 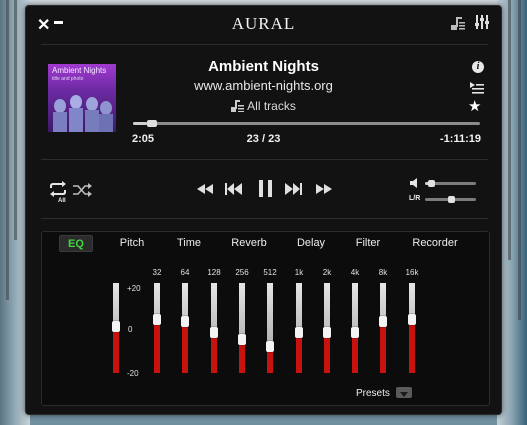 I want to click on balance-label: L/R, so click(x=415, y=198).